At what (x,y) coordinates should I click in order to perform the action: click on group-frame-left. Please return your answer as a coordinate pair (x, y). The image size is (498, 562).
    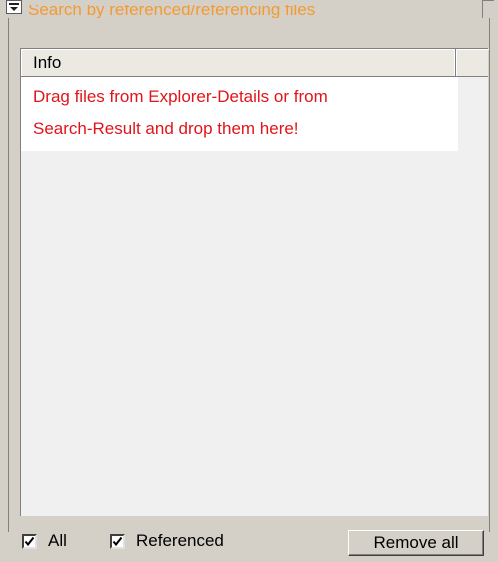
    Looking at the image, I should click on (8, 275).